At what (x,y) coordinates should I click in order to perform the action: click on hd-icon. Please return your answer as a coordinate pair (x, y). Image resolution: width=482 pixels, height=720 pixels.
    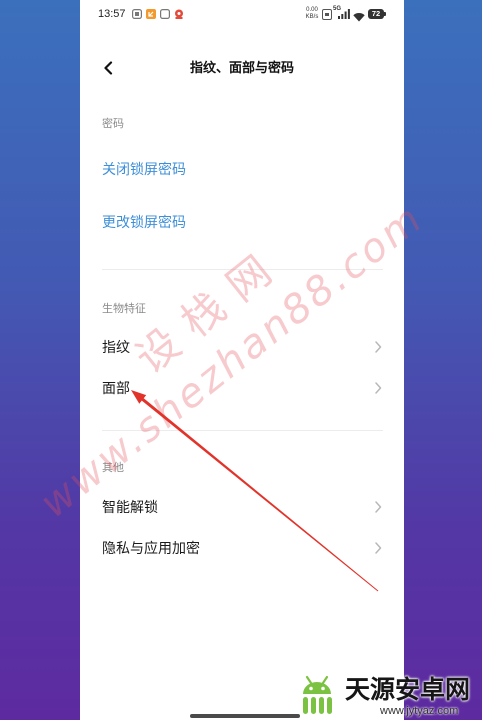
    Looking at the image, I should click on (327, 14).